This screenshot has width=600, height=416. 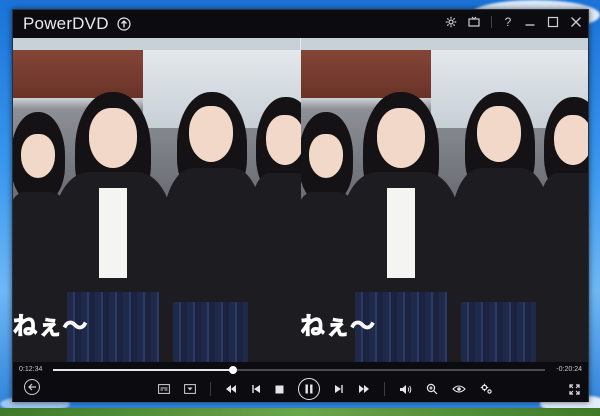 What do you see at coordinates (31, 369) in the screenshot?
I see `current-time: 0:12:34` at bounding box center [31, 369].